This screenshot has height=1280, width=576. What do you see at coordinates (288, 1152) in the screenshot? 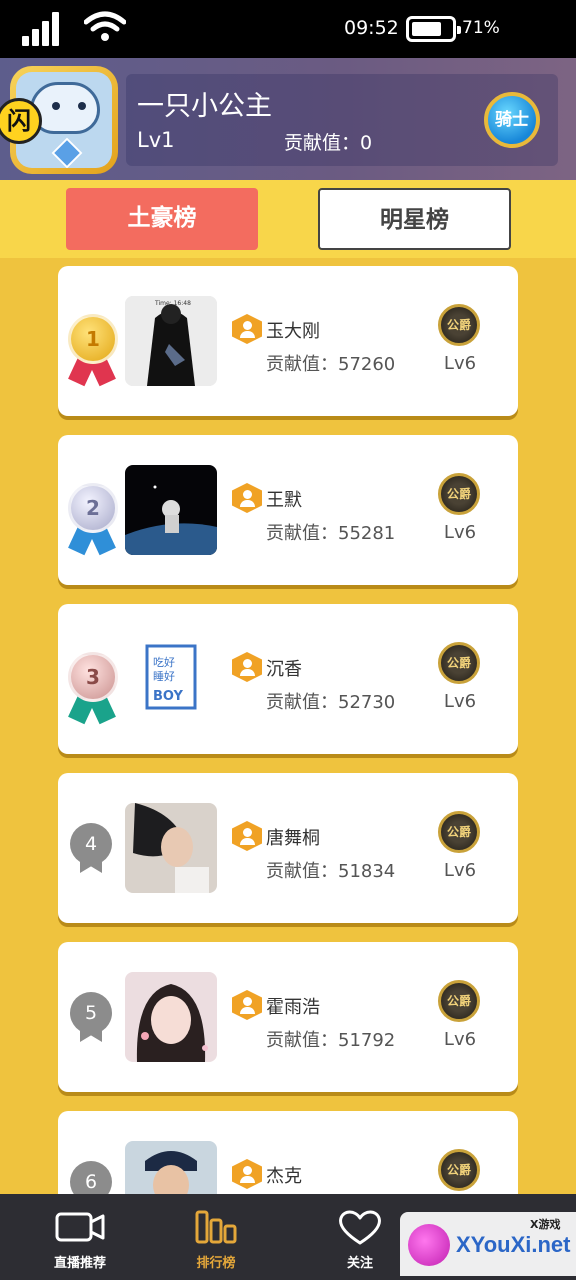
I see `ranking-row: 6 杰克 公爵` at bounding box center [288, 1152].